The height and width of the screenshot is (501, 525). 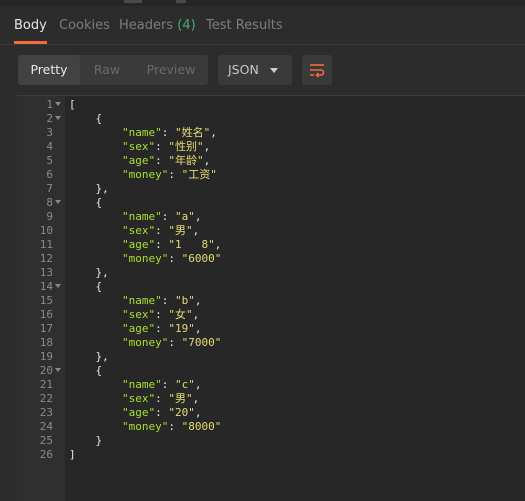 What do you see at coordinates (49, 118) in the screenshot?
I see `line-number: 2` at bounding box center [49, 118].